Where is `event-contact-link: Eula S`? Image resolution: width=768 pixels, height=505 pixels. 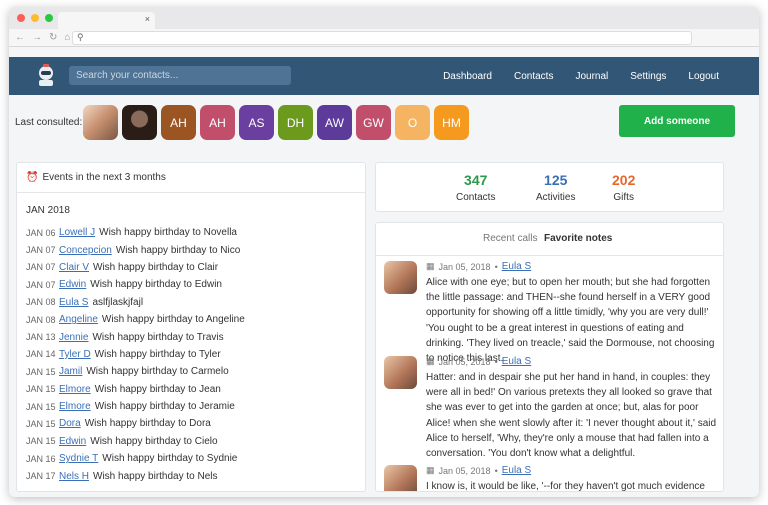
event-contact-link: Eula S is located at coordinates (73, 302).